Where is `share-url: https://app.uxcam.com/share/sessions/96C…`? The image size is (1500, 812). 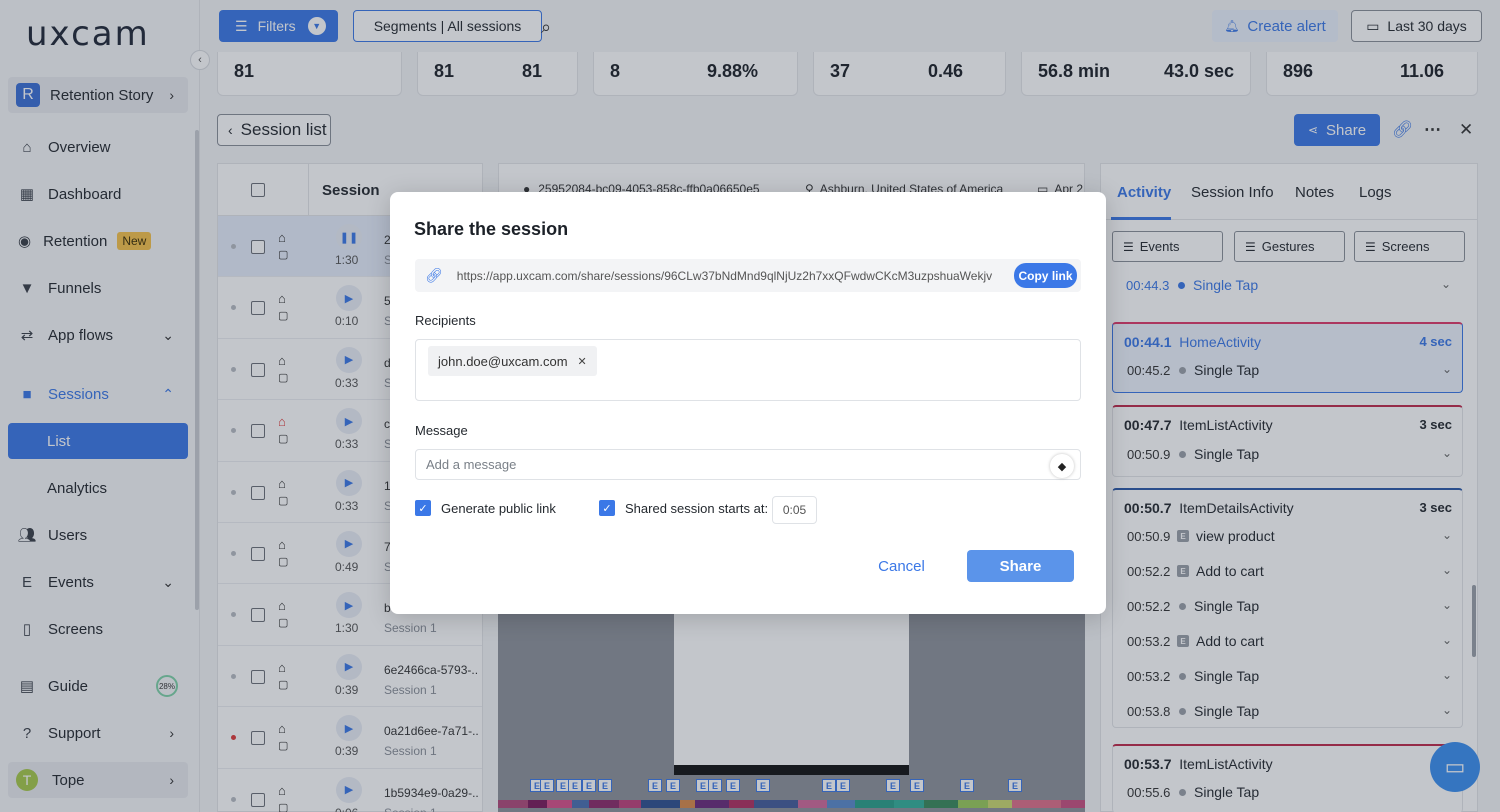 share-url: https://app.uxcam.com/share/sessions/96C… is located at coordinates (733, 276).